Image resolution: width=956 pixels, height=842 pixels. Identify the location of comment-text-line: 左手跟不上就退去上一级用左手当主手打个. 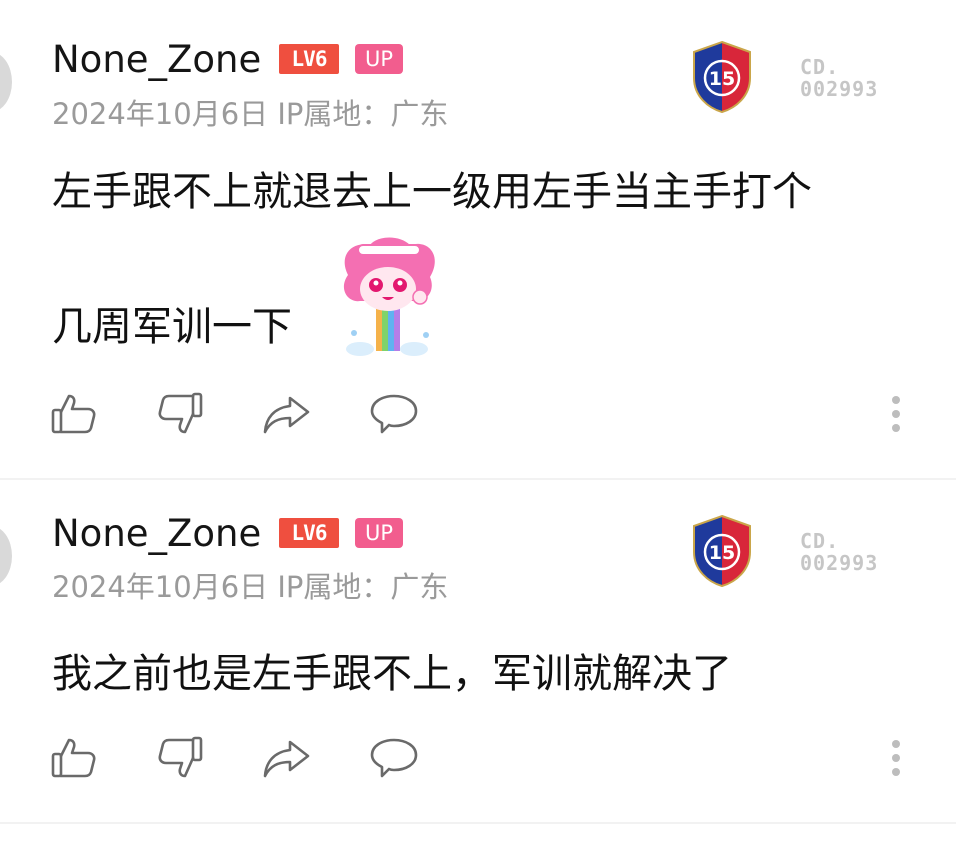
(432, 192).